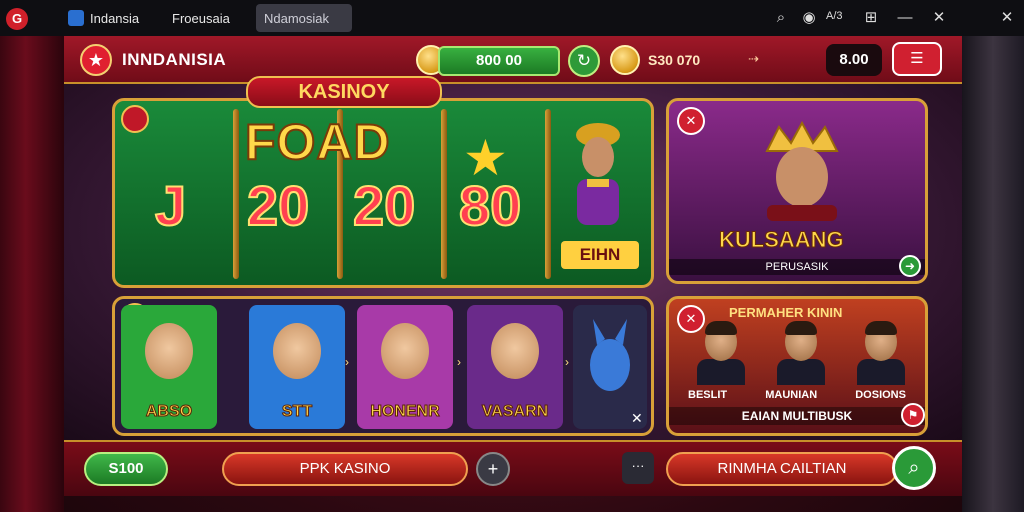 The image size is (1024, 512). I want to click on value-display: 8.00, so click(854, 60).